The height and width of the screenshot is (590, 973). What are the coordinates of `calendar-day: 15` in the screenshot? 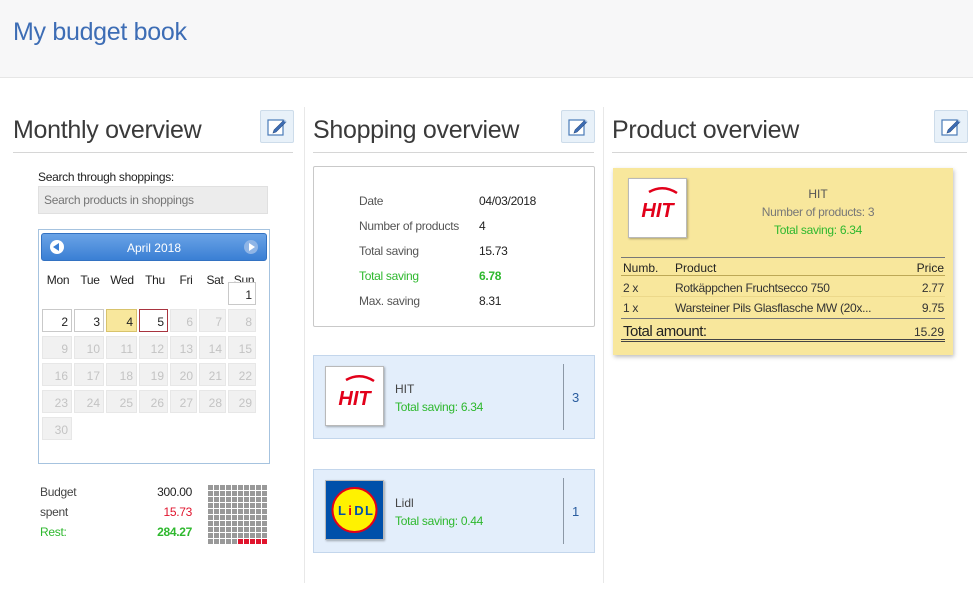 It's located at (242, 347).